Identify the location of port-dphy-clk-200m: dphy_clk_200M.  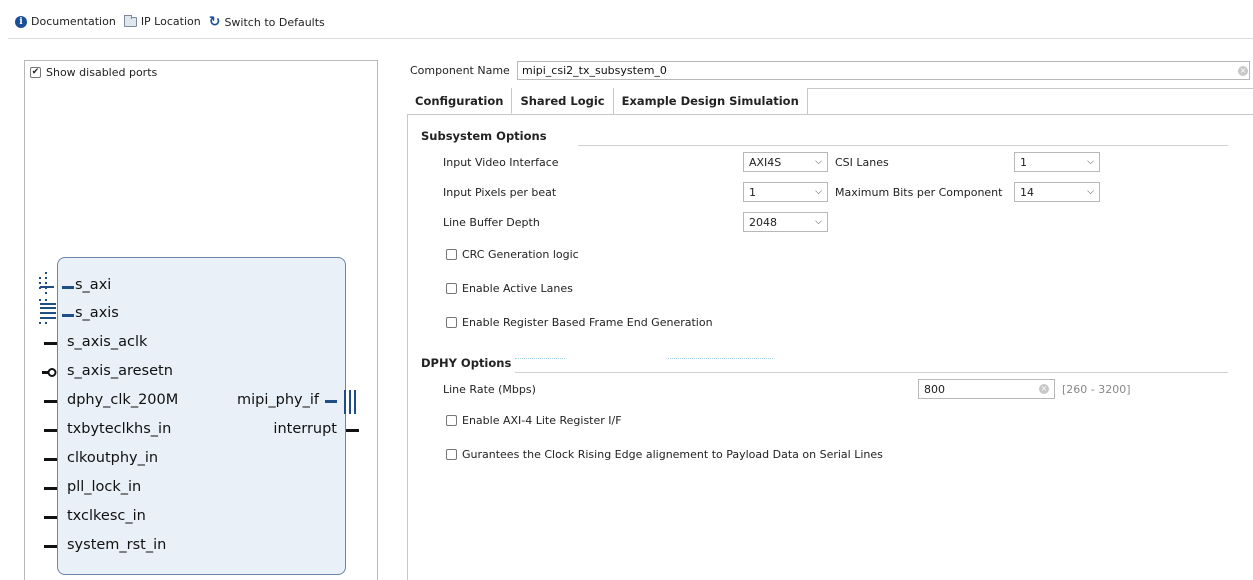
(123, 400).